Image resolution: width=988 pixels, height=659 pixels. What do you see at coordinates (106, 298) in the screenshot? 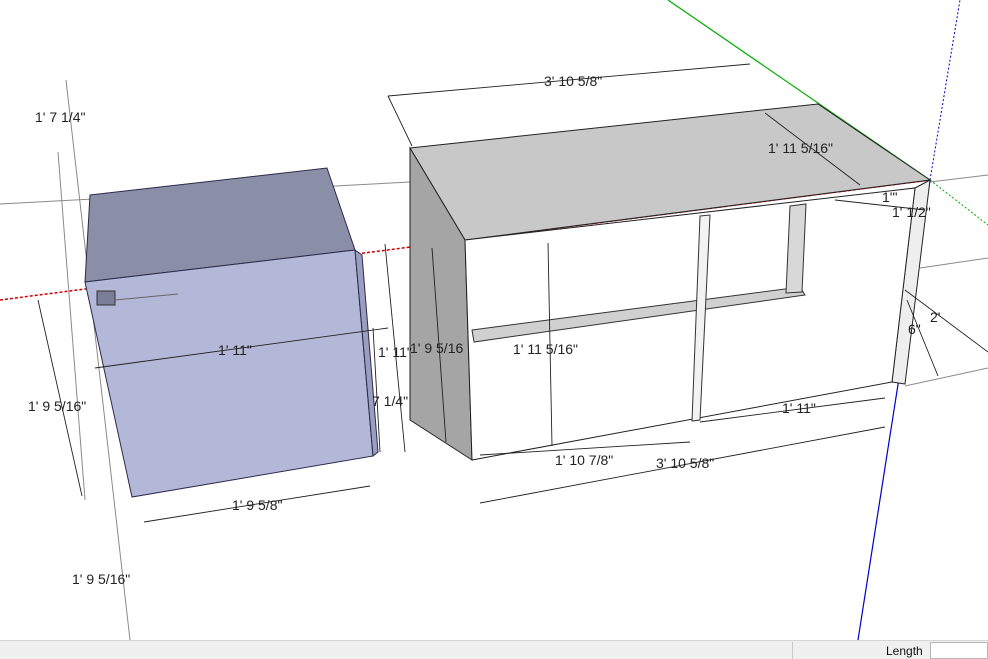
I see `box-face-marker` at bounding box center [106, 298].